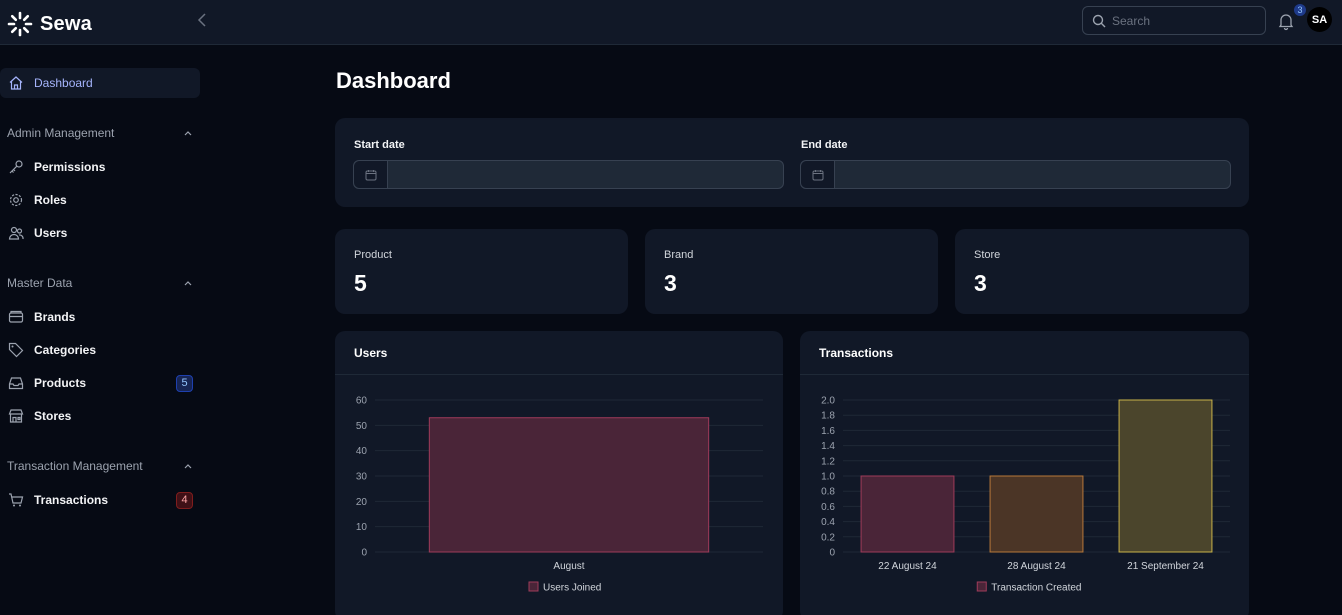  I want to click on y-tick-label: 0.8, so click(828, 492).